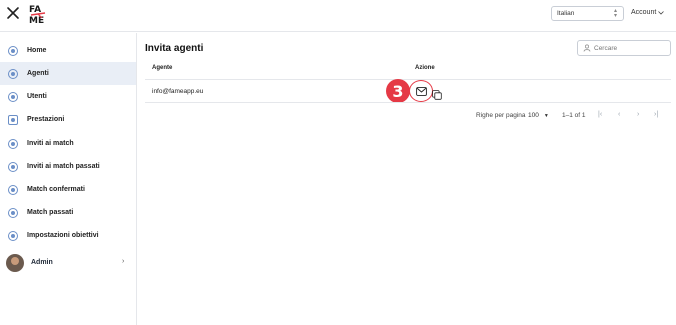  Describe the element at coordinates (656, 114) in the screenshot. I see `last-page-icon: ›|` at that location.